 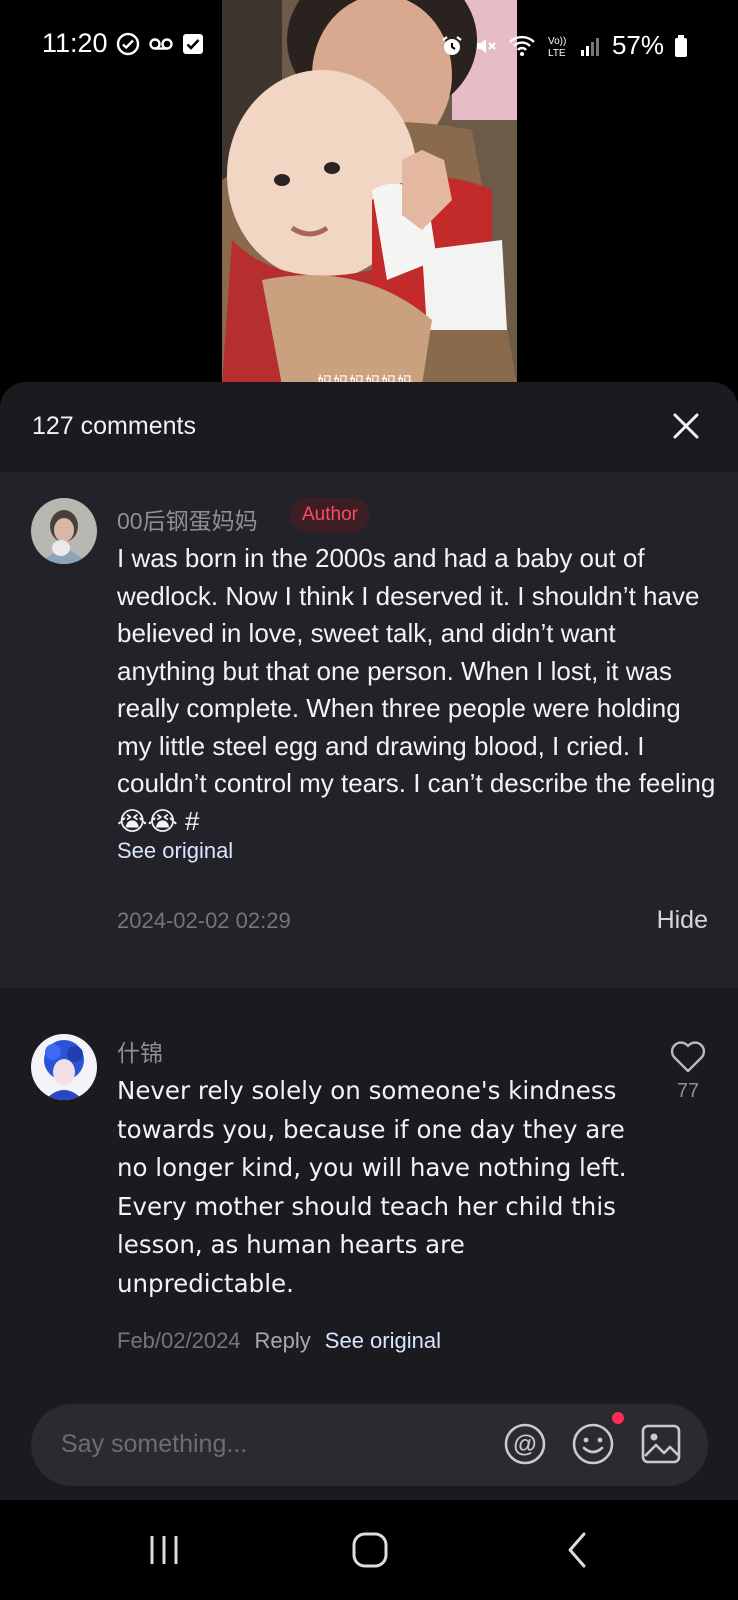 What do you see at coordinates (618, 1418) in the screenshot?
I see `notification-dot` at bounding box center [618, 1418].